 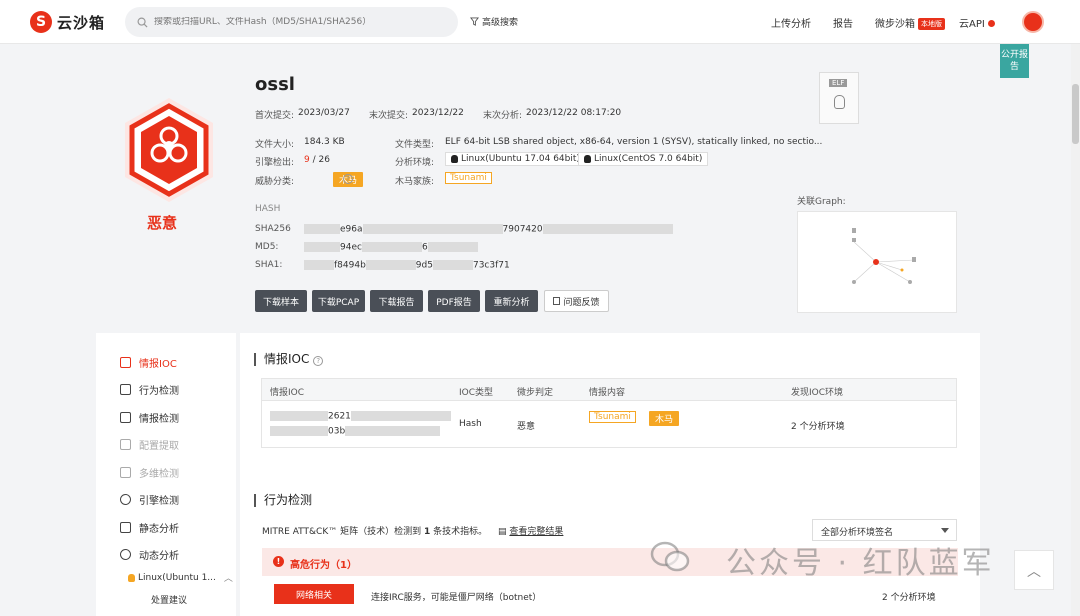 I want to click on watermark-text: 公众号 · 红队蓝军, so click(x=860, y=563).